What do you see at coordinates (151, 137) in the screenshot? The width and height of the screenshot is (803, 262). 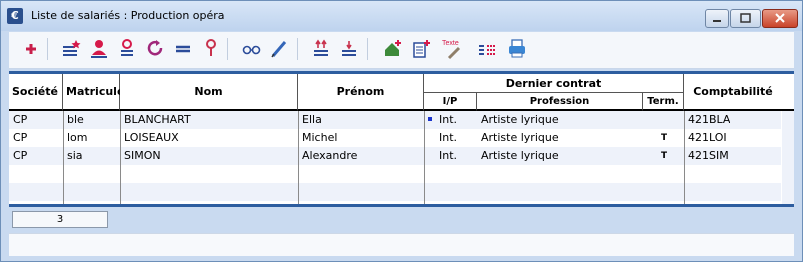 I see `cell-nom: LOISEAUX` at bounding box center [151, 137].